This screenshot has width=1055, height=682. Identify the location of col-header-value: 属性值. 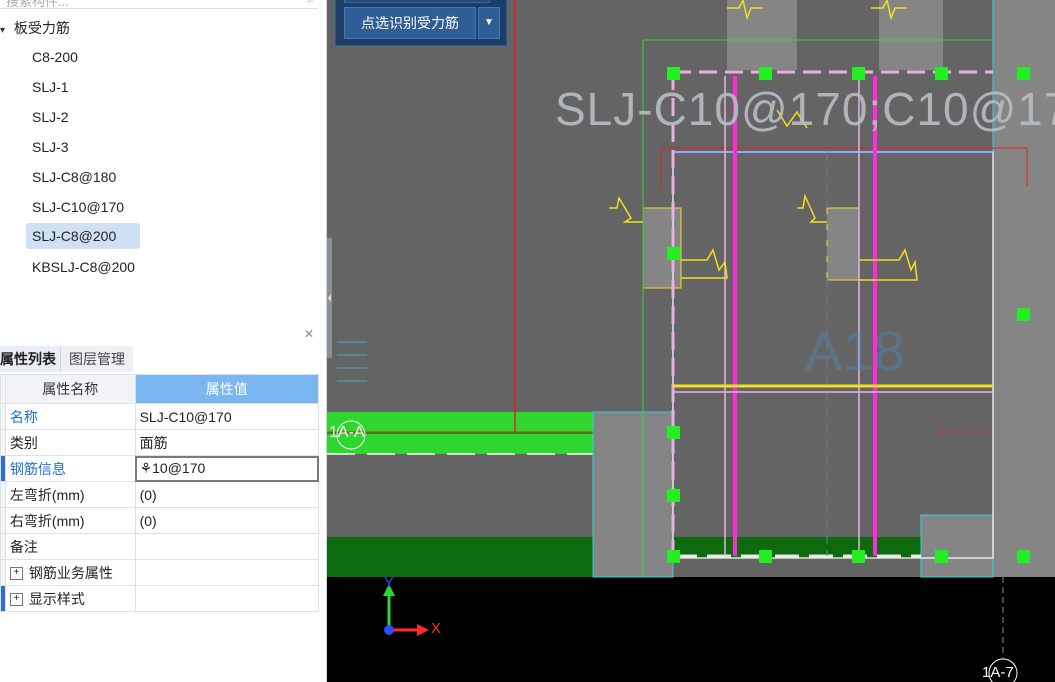
(227, 389).